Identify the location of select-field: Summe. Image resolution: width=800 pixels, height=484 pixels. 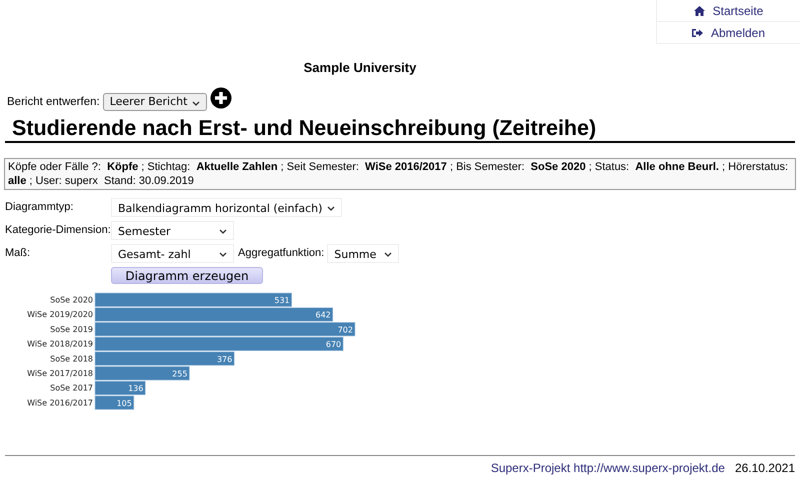
(363, 253).